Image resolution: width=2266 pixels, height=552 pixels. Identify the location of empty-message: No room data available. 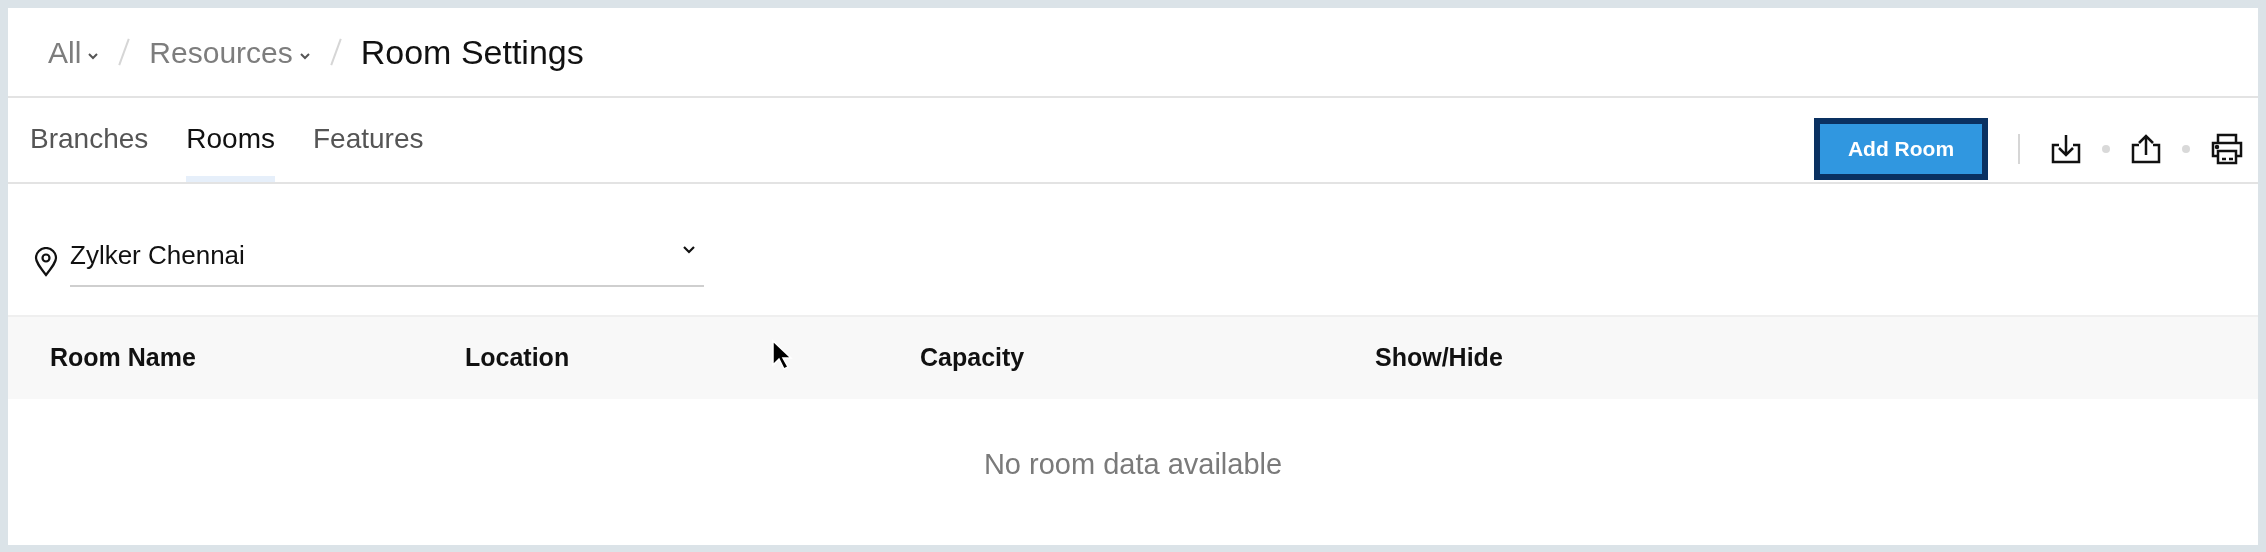
(1133, 464).